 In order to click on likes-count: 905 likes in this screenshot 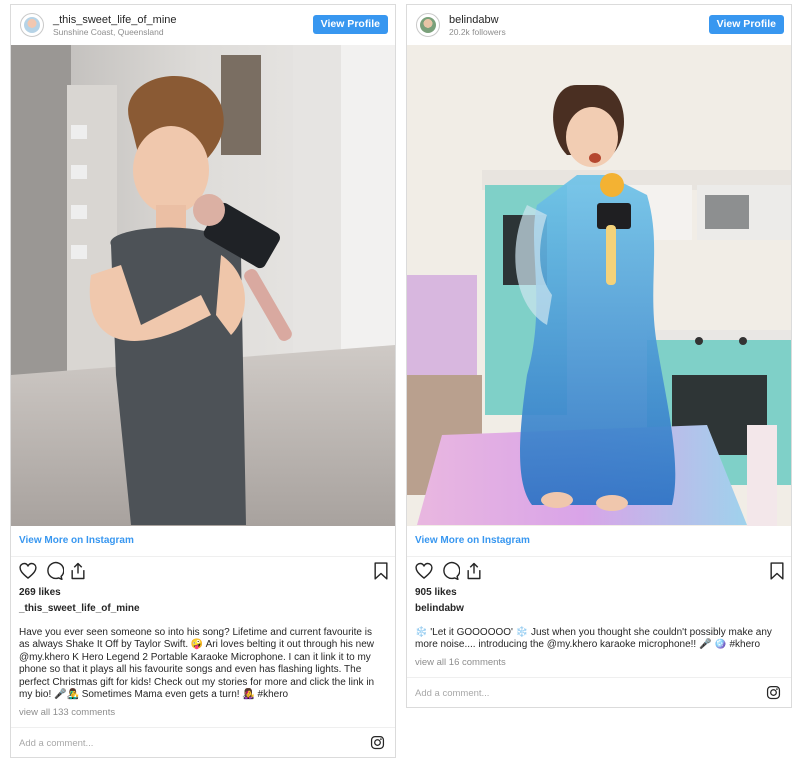, I will do `click(436, 592)`.